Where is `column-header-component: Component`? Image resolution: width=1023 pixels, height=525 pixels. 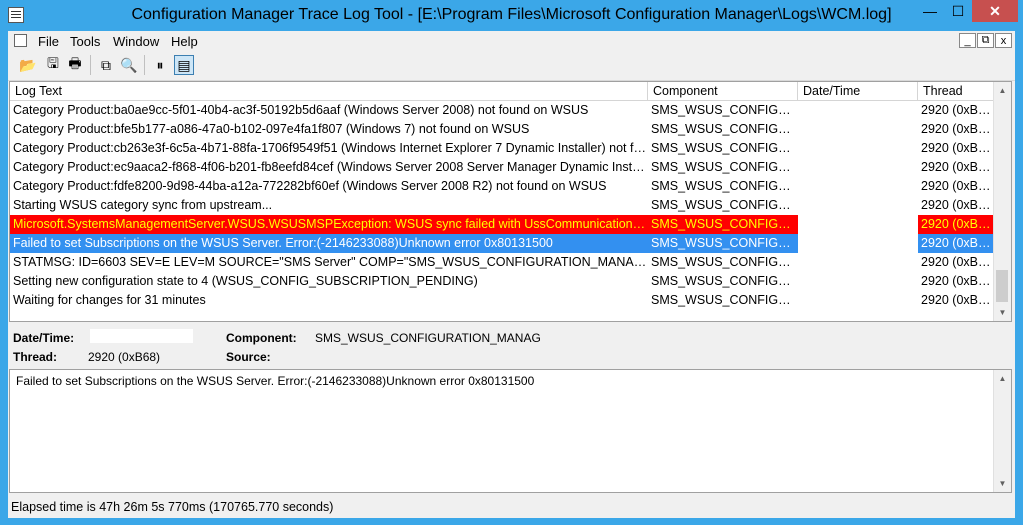
column-header-component: Component is located at coordinates (723, 91).